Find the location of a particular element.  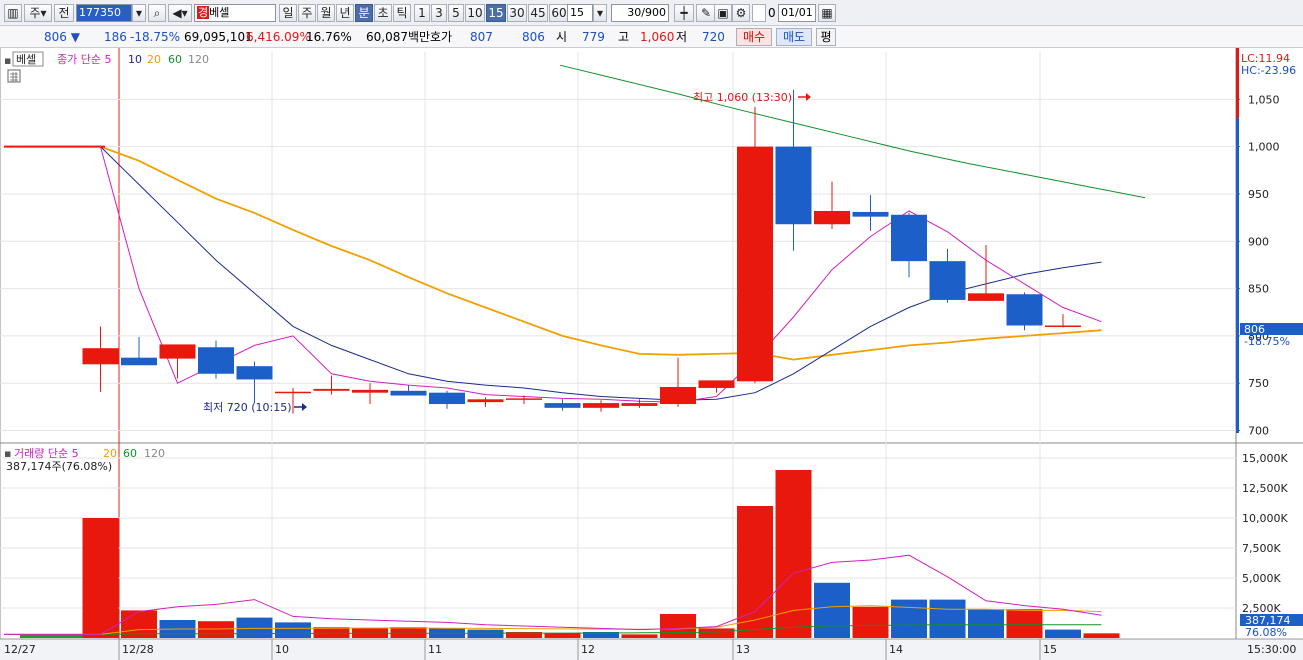

period-button-3: 년 is located at coordinates (345, 13).